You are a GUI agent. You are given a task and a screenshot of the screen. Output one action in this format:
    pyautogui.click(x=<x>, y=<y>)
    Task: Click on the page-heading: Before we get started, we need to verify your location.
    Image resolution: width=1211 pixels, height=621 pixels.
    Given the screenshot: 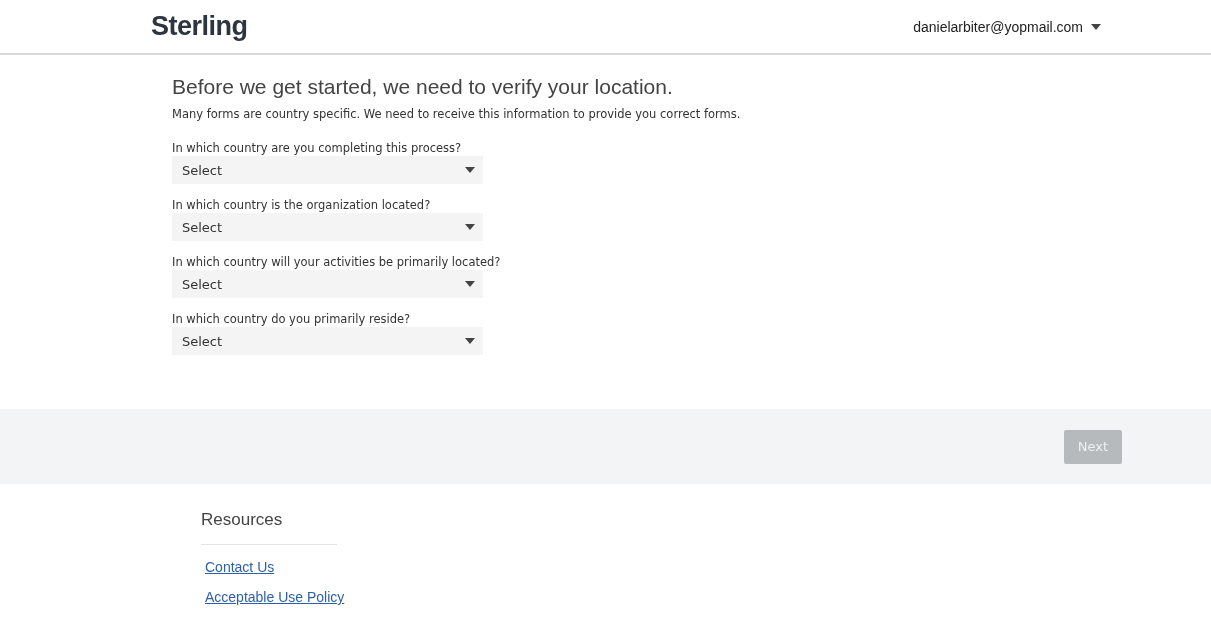 What is the action you would take?
    pyautogui.click(x=423, y=87)
    